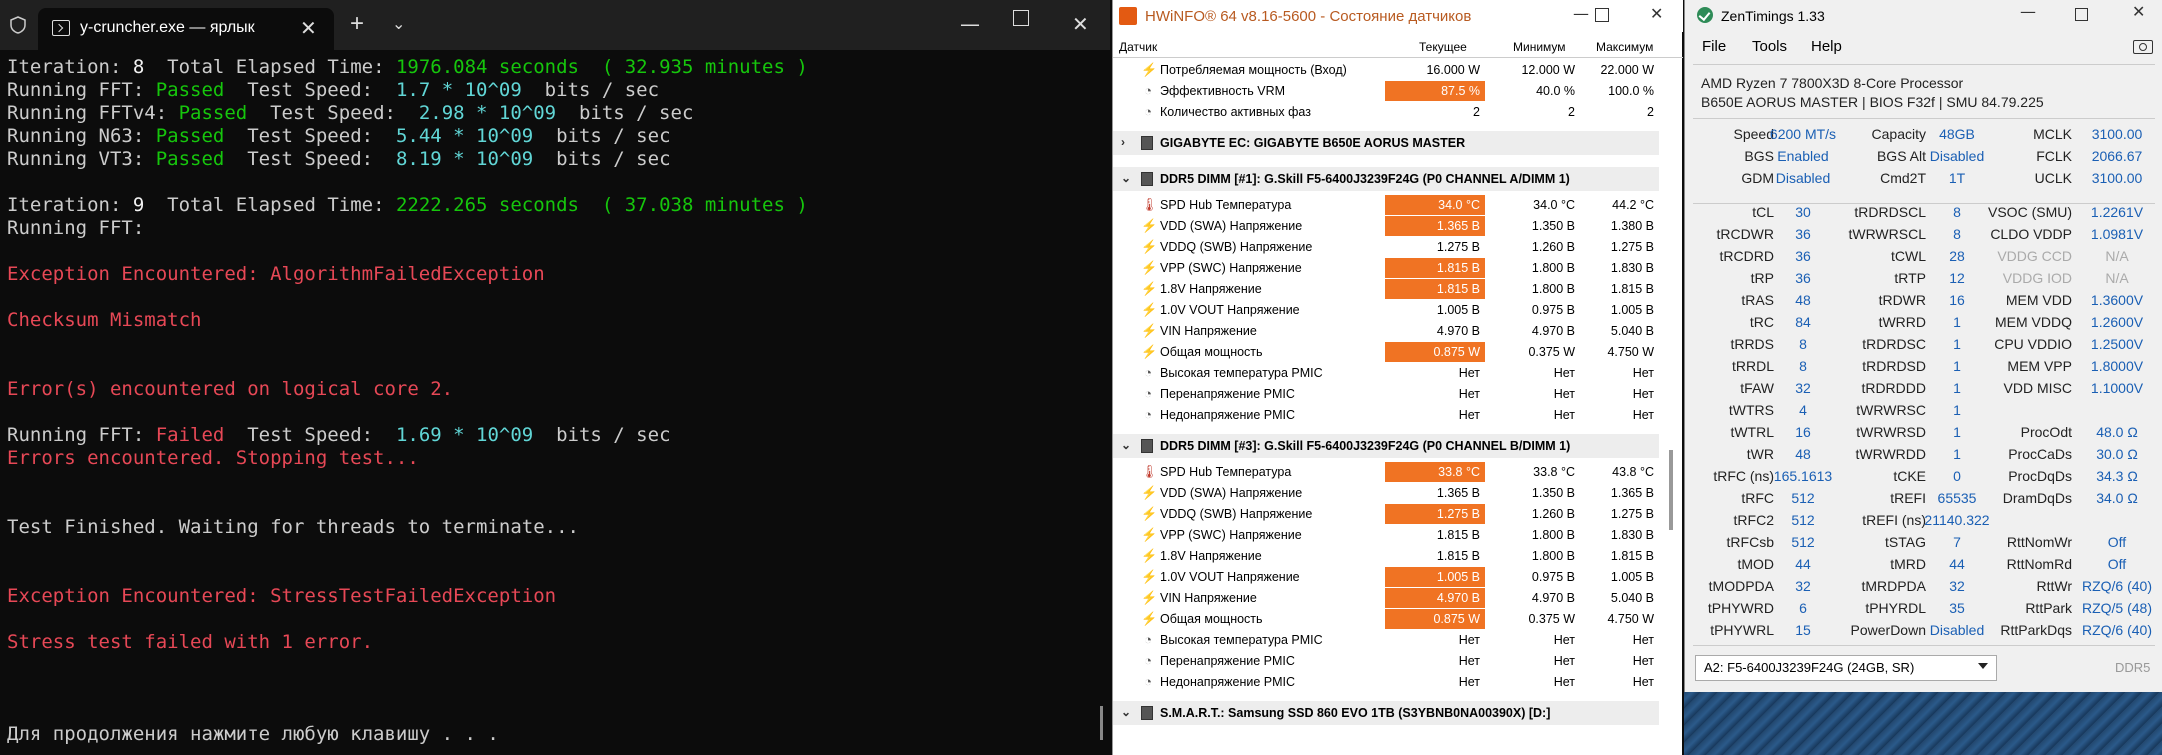 The height and width of the screenshot is (755, 2162). I want to click on timing-label: tSTAG, so click(1905, 542).